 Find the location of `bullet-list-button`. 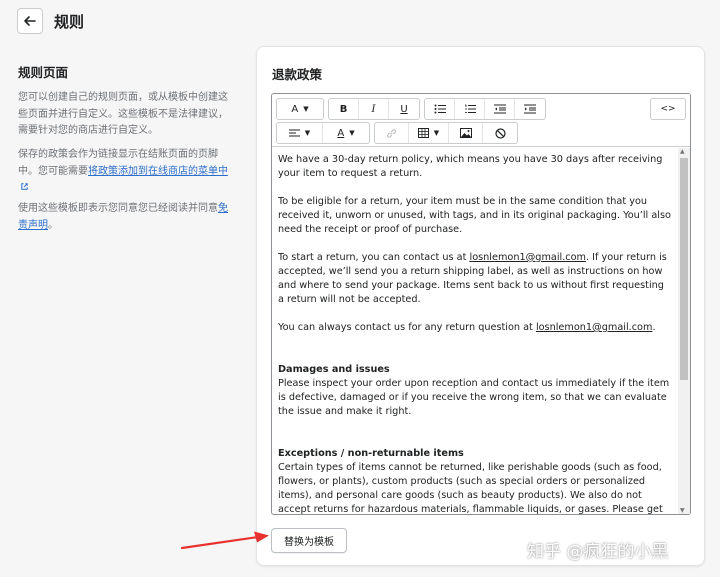

bullet-list-button is located at coordinates (440, 109).